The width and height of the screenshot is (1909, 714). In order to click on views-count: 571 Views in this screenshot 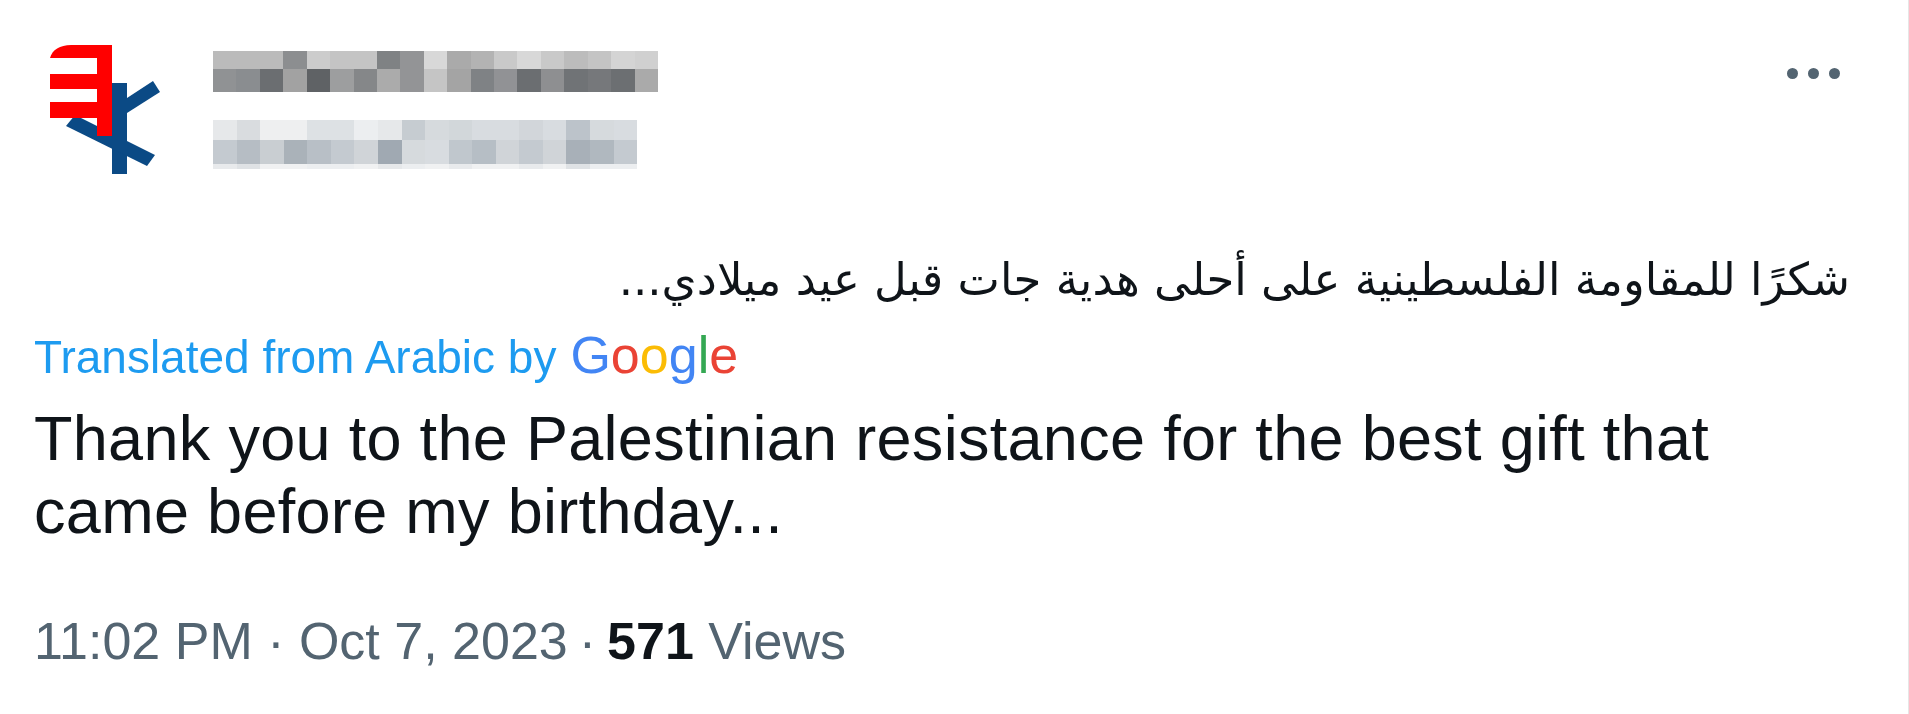, I will do `click(727, 641)`.